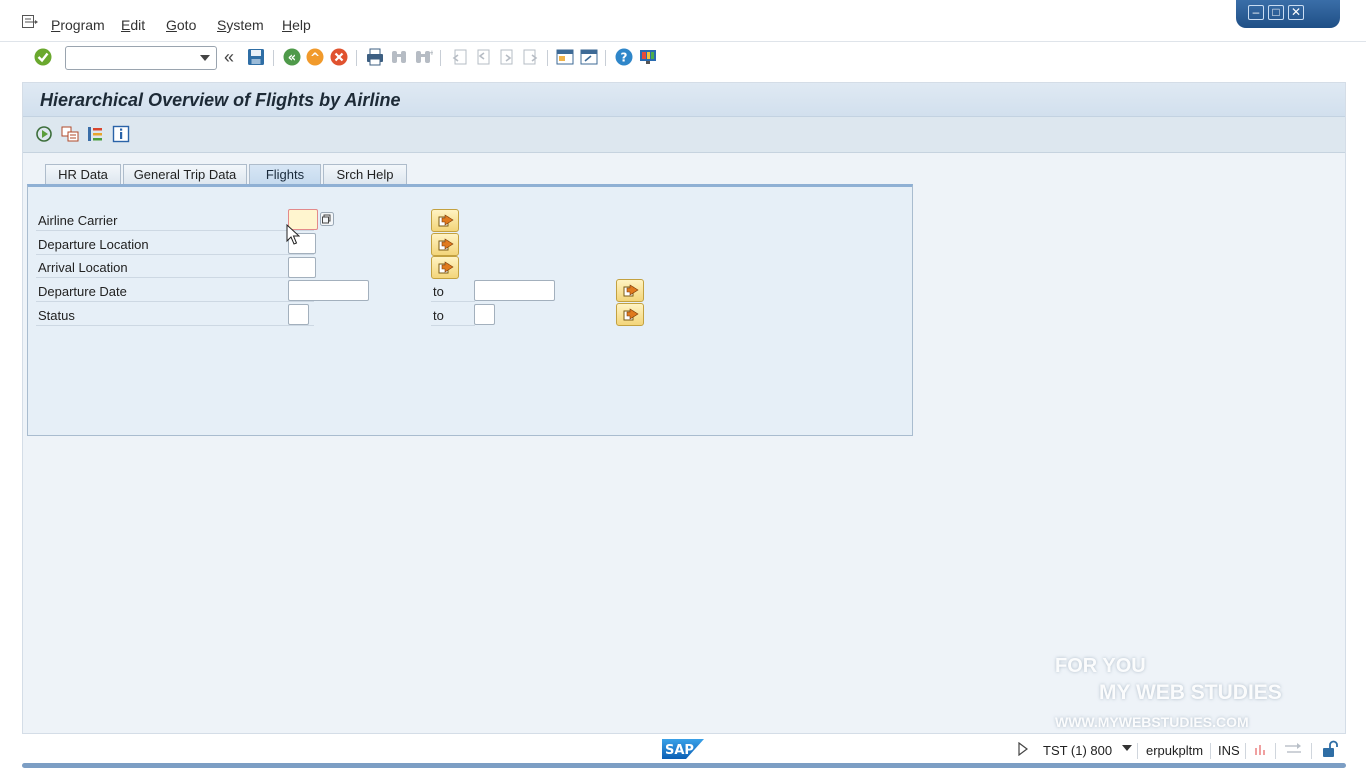 This screenshot has width=1366, height=768. I want to click on performance-icon, so click(1260, 749).